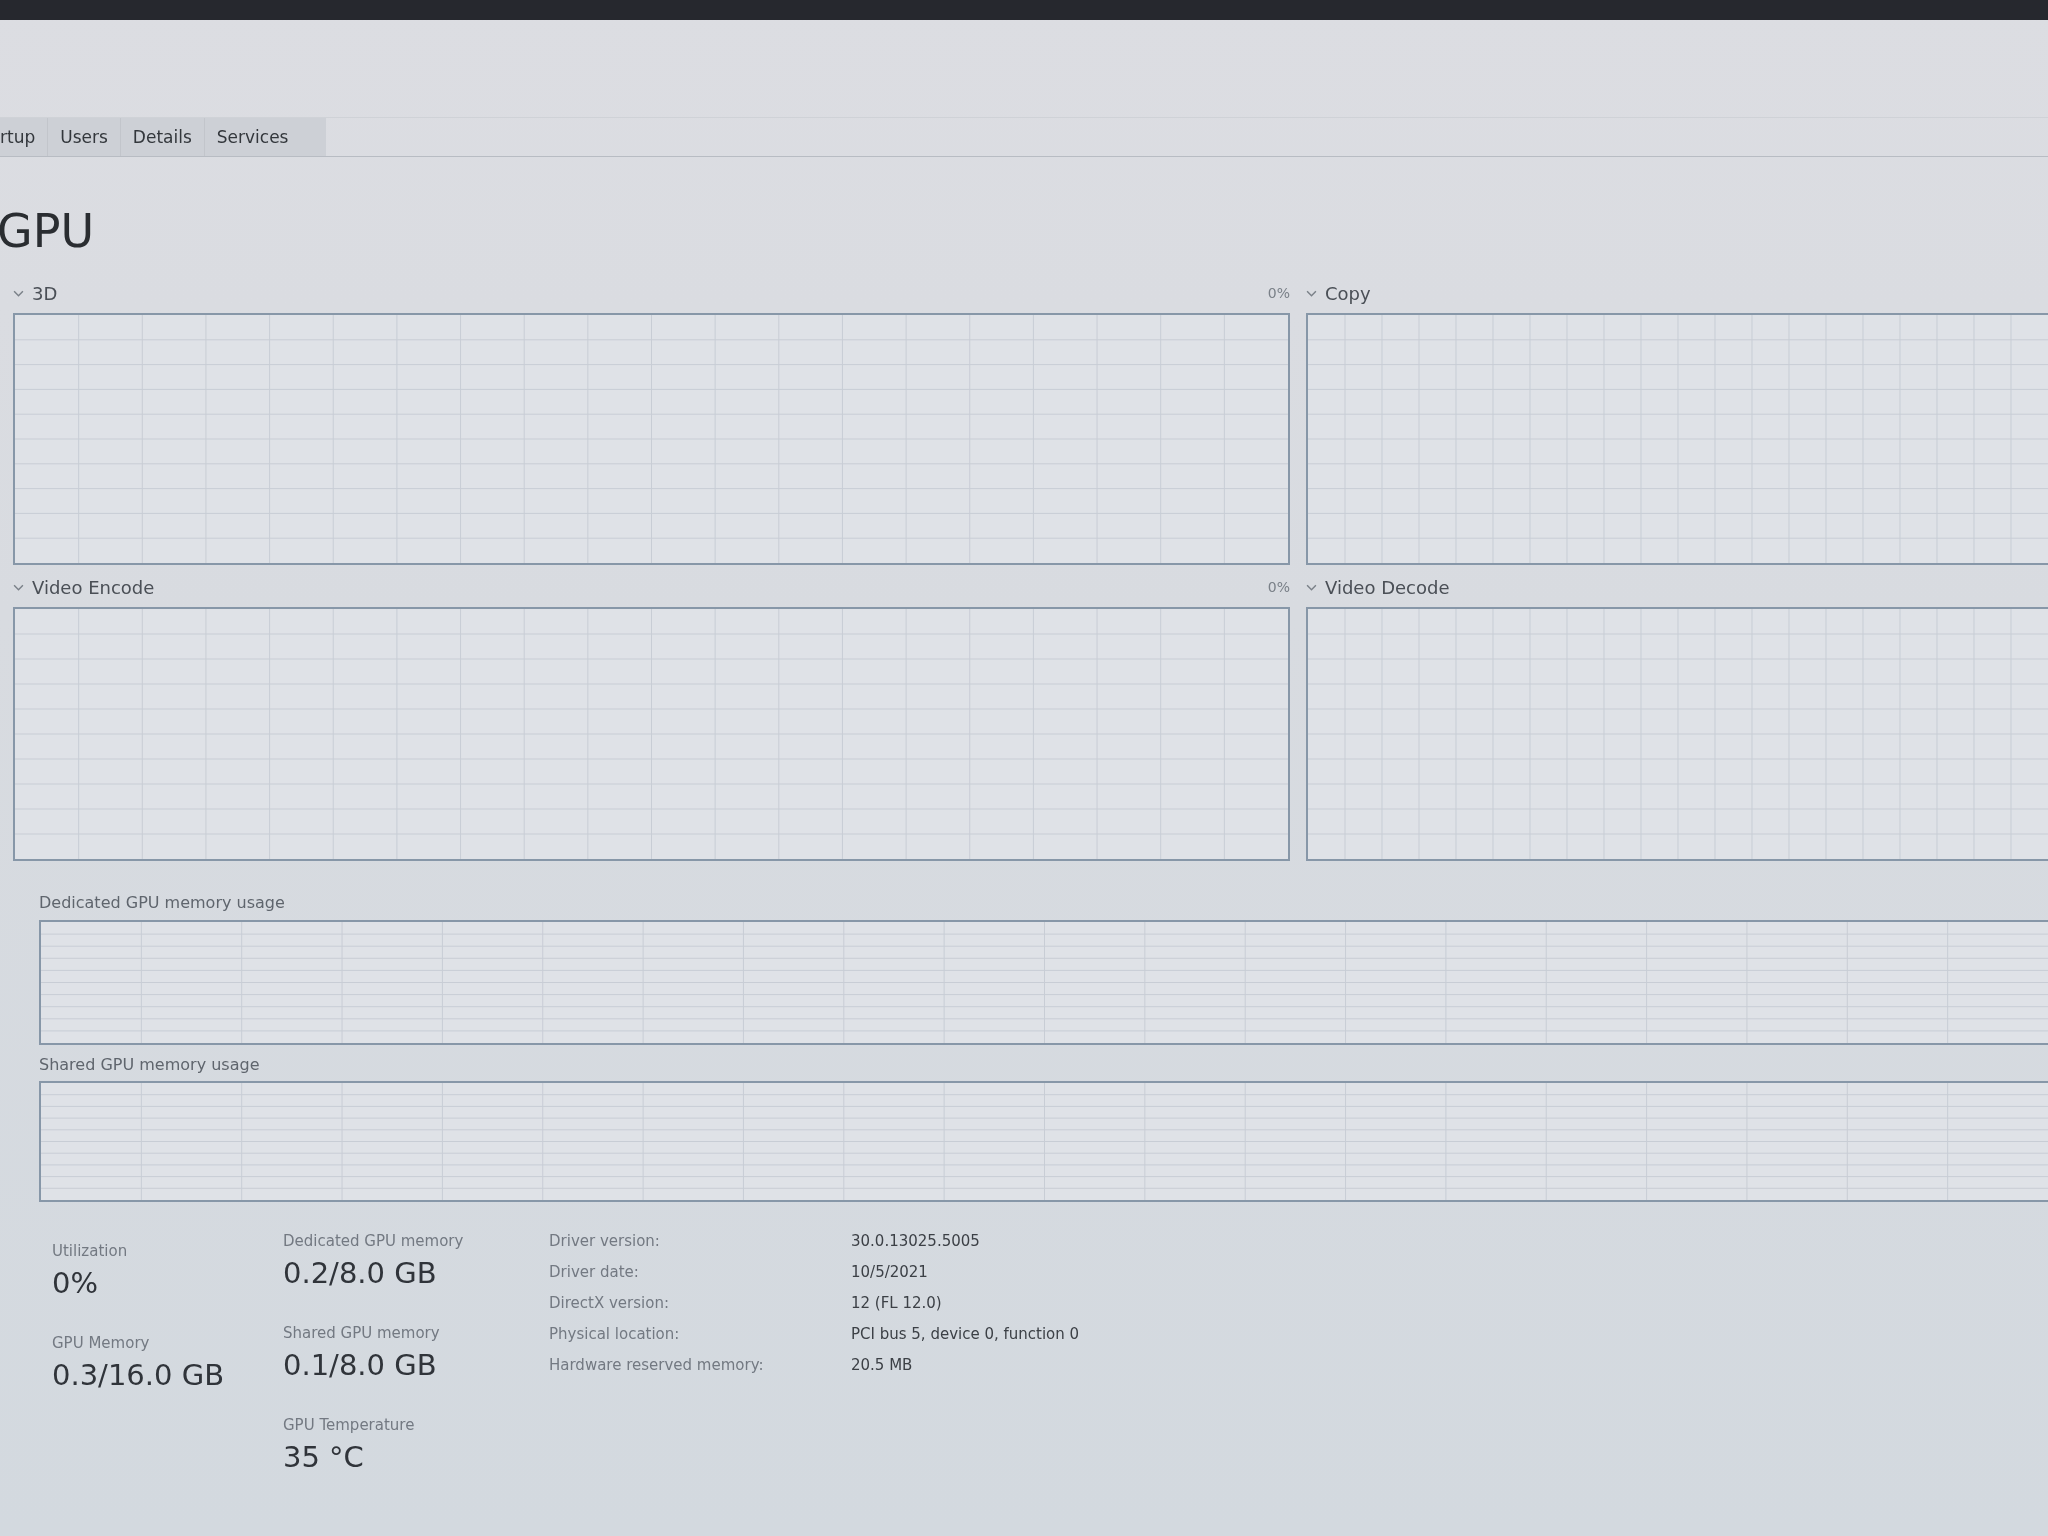 Image resolution: width=2048 pixels, height=1536 pixels. I want to click on stat-value: 0.1/8.0 GB, so click(360, 1365).